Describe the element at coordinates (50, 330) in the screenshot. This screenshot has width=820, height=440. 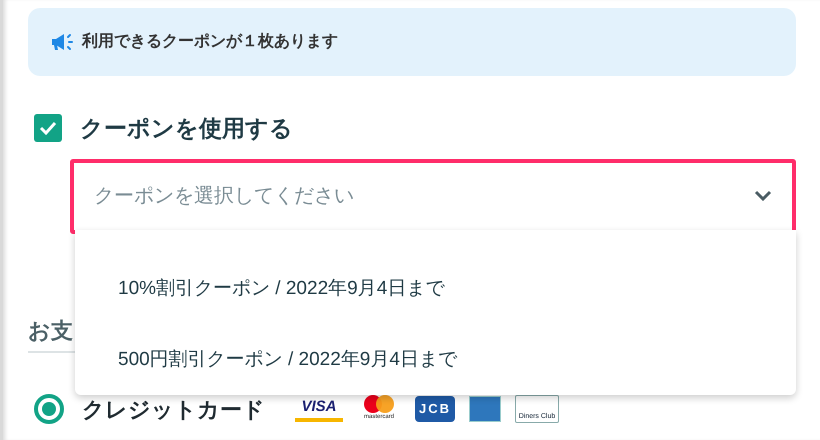
I see `payment-heading: お支` at that location.